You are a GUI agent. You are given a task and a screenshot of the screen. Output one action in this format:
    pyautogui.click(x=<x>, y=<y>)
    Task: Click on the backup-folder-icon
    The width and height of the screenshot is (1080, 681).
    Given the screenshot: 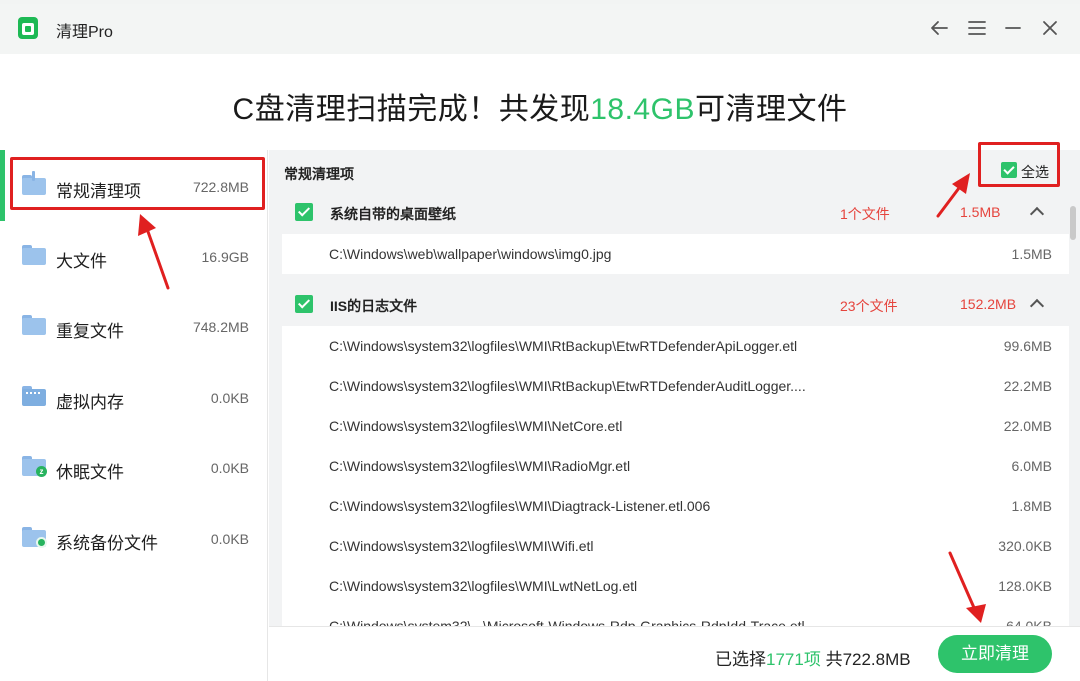 What is the action you would take?
    pyautogui.click(x=34, y=537)
    